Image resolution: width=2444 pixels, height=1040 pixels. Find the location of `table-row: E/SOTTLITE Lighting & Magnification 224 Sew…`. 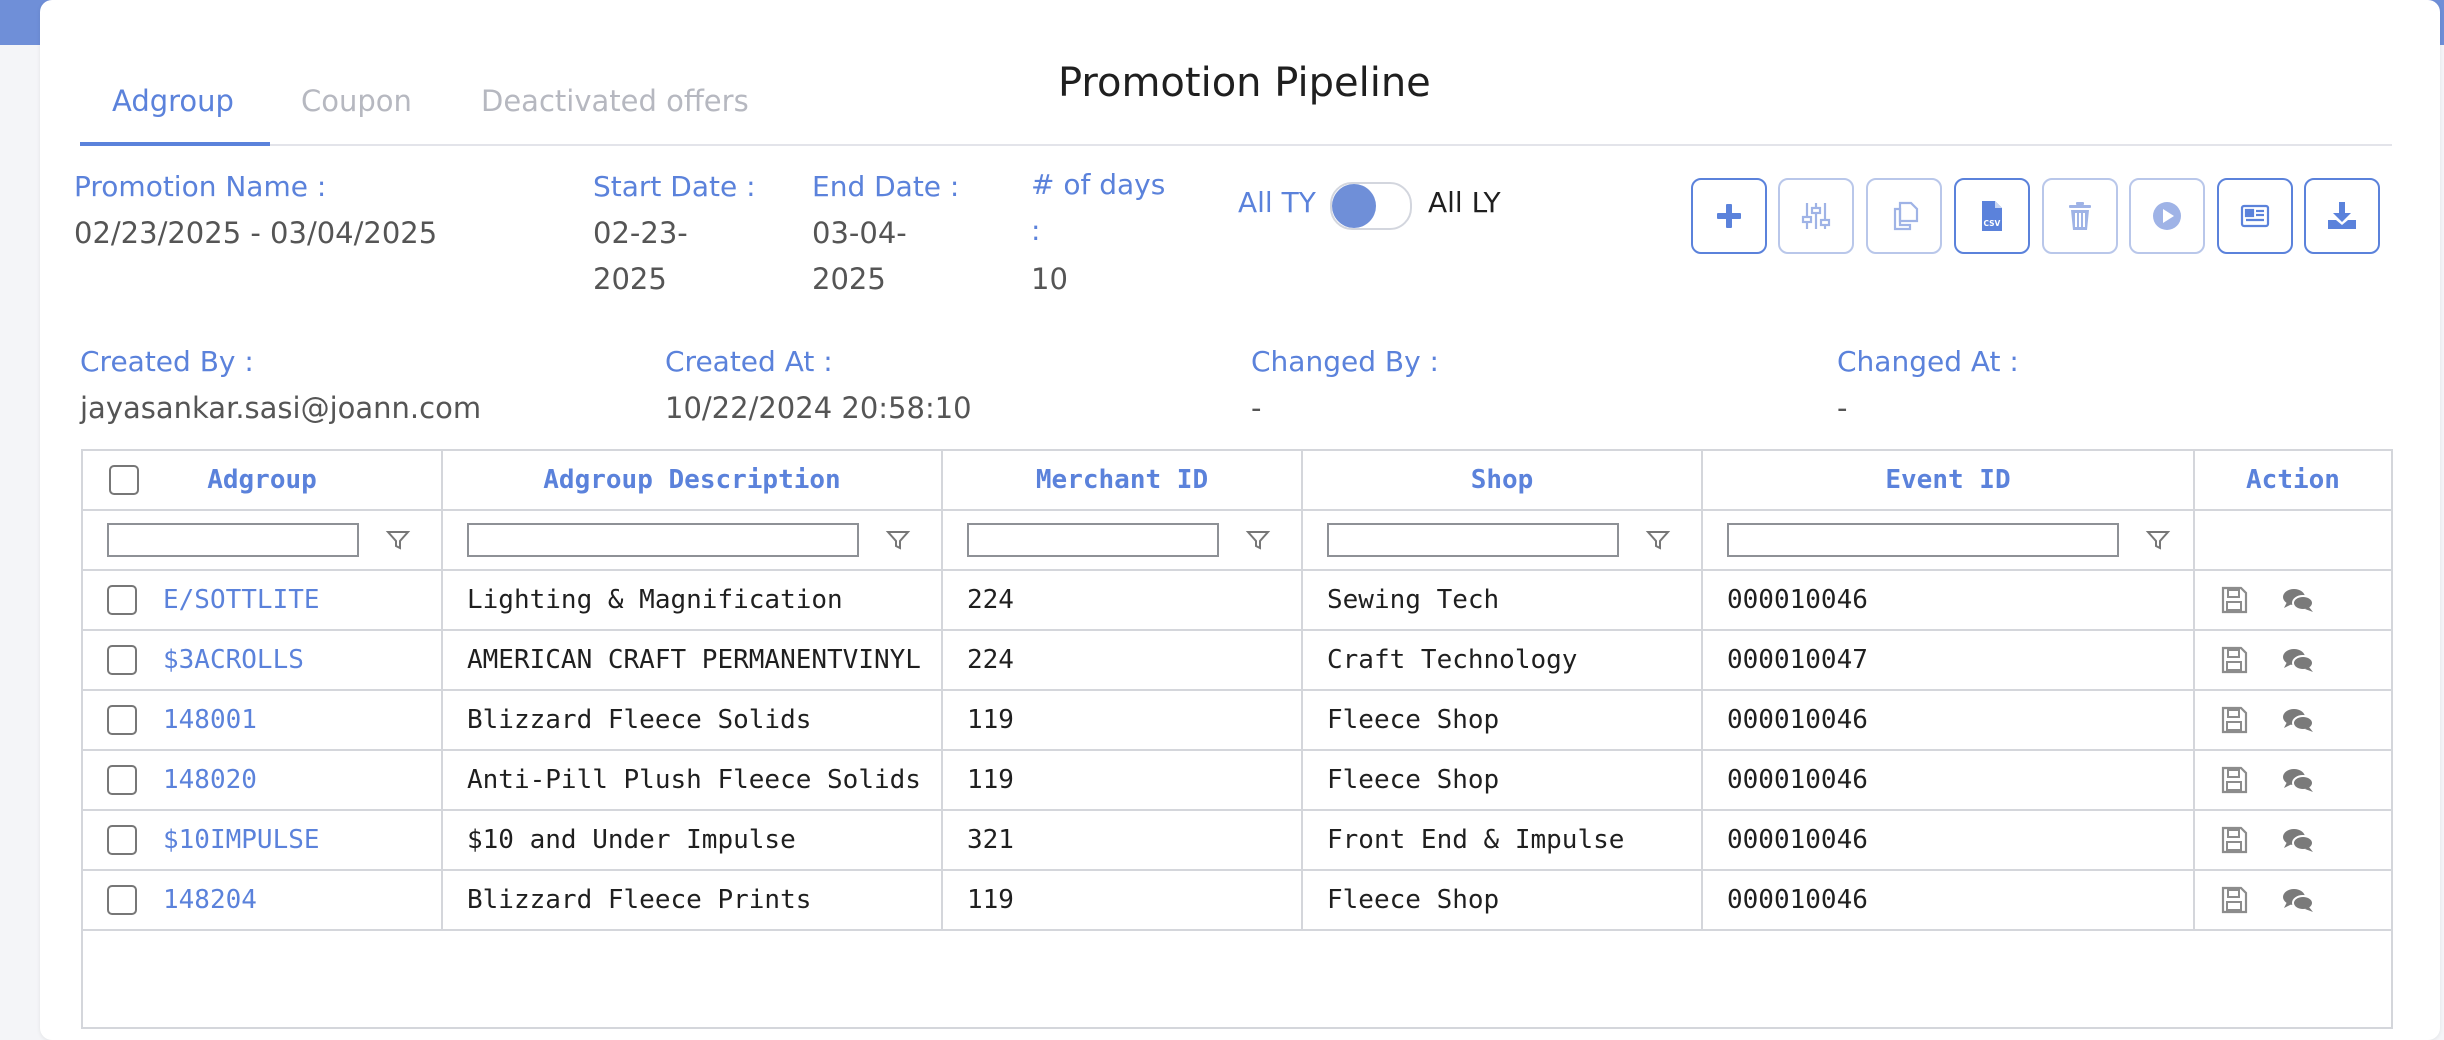

table-row: E/SOTTLITE Lighting & Magnification 224 Sew… is located at coordinates (1237, 601).